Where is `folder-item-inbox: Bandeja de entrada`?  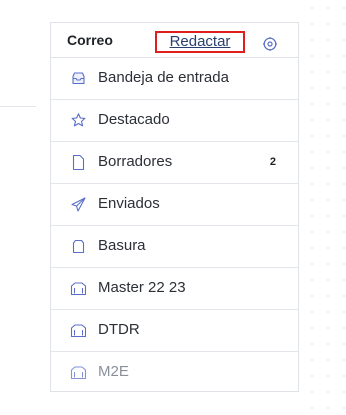 folder-item-inbox: Bandeja de entrada is located at coordinates (174, 79).